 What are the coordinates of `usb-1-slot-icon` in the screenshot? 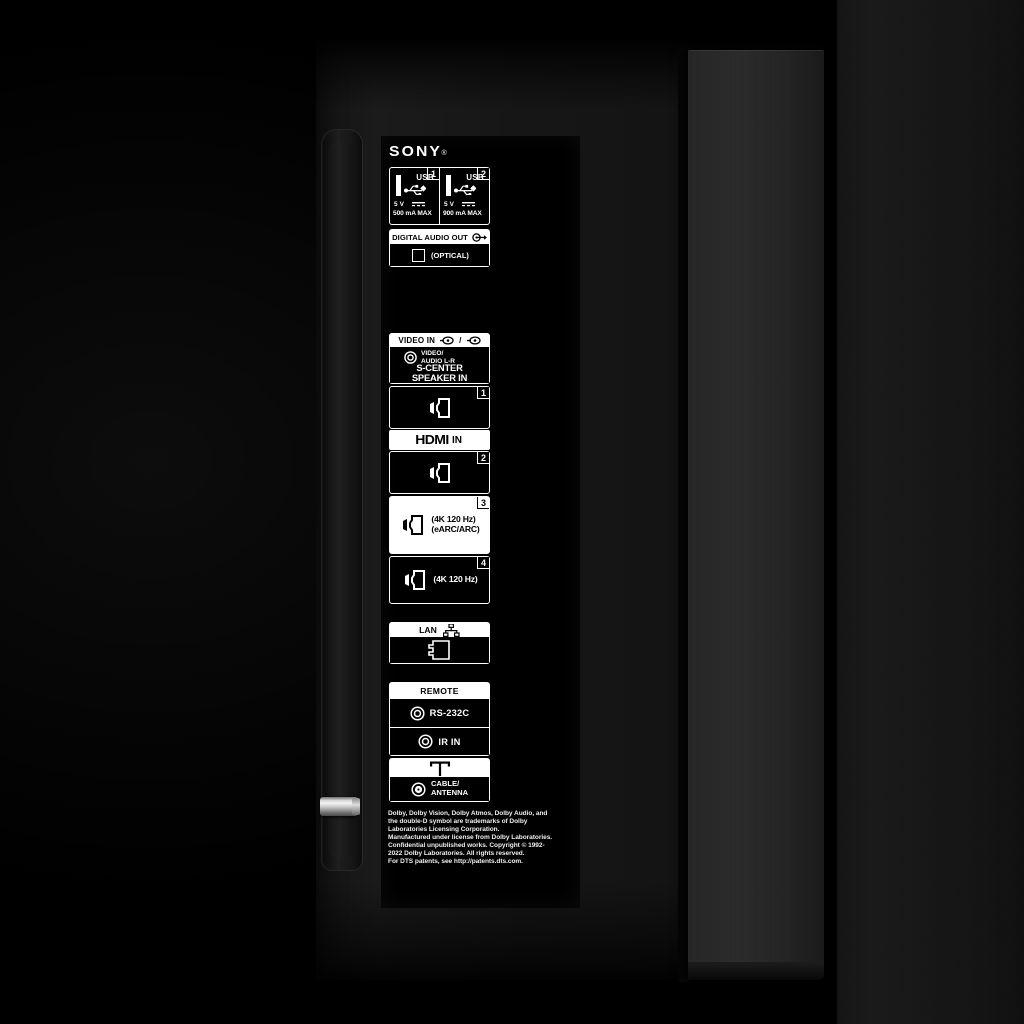 It's located at (398, 185).